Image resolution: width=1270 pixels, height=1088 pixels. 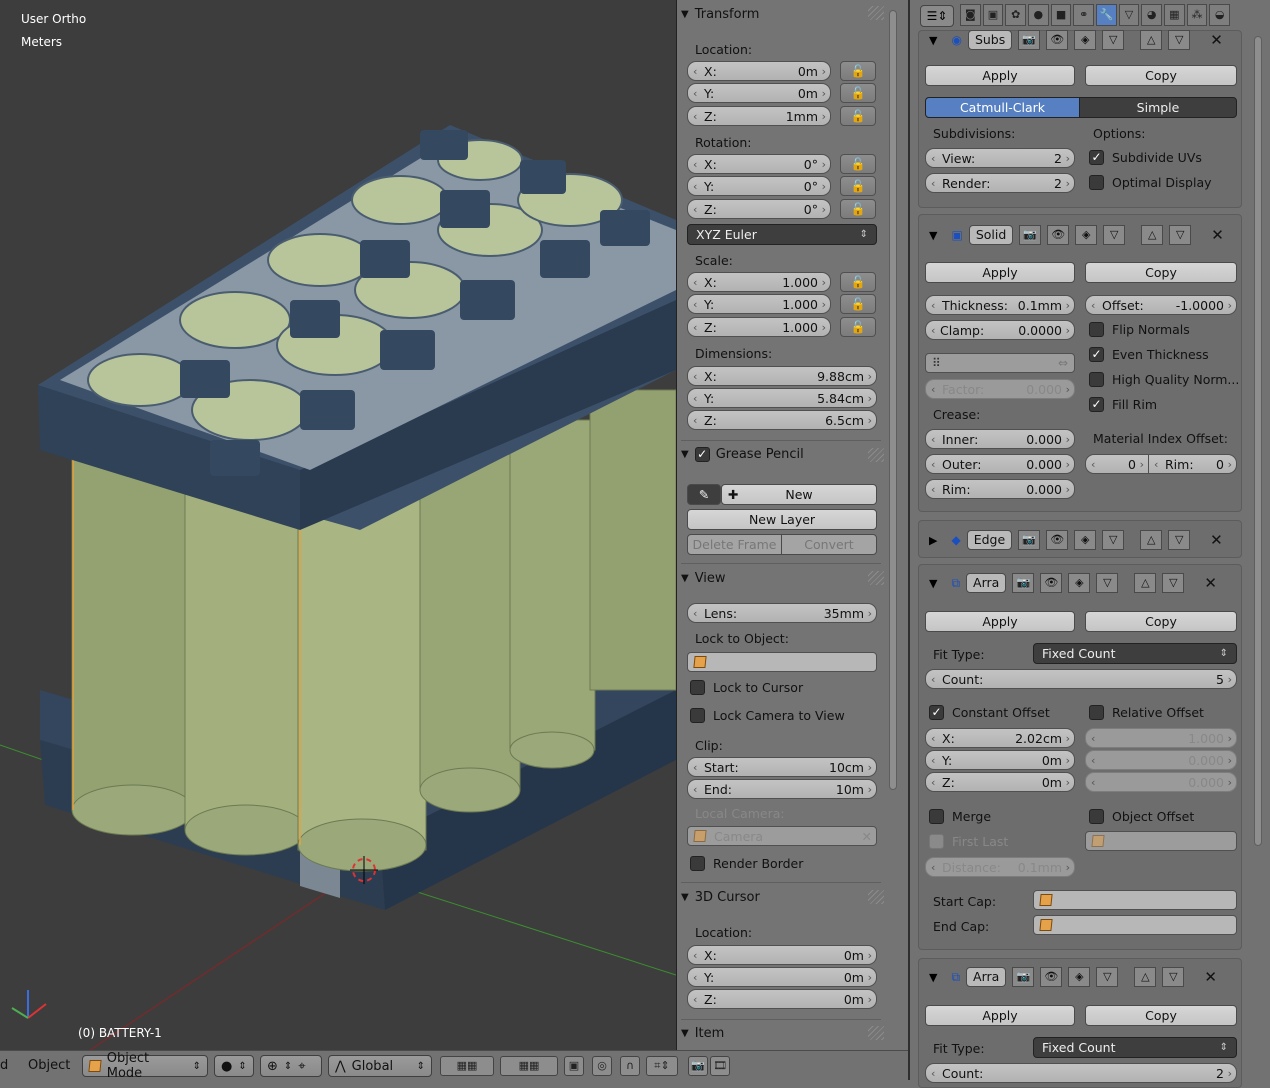 I want to click on move-down-icon: ▽, so click(x=1173, y=583).